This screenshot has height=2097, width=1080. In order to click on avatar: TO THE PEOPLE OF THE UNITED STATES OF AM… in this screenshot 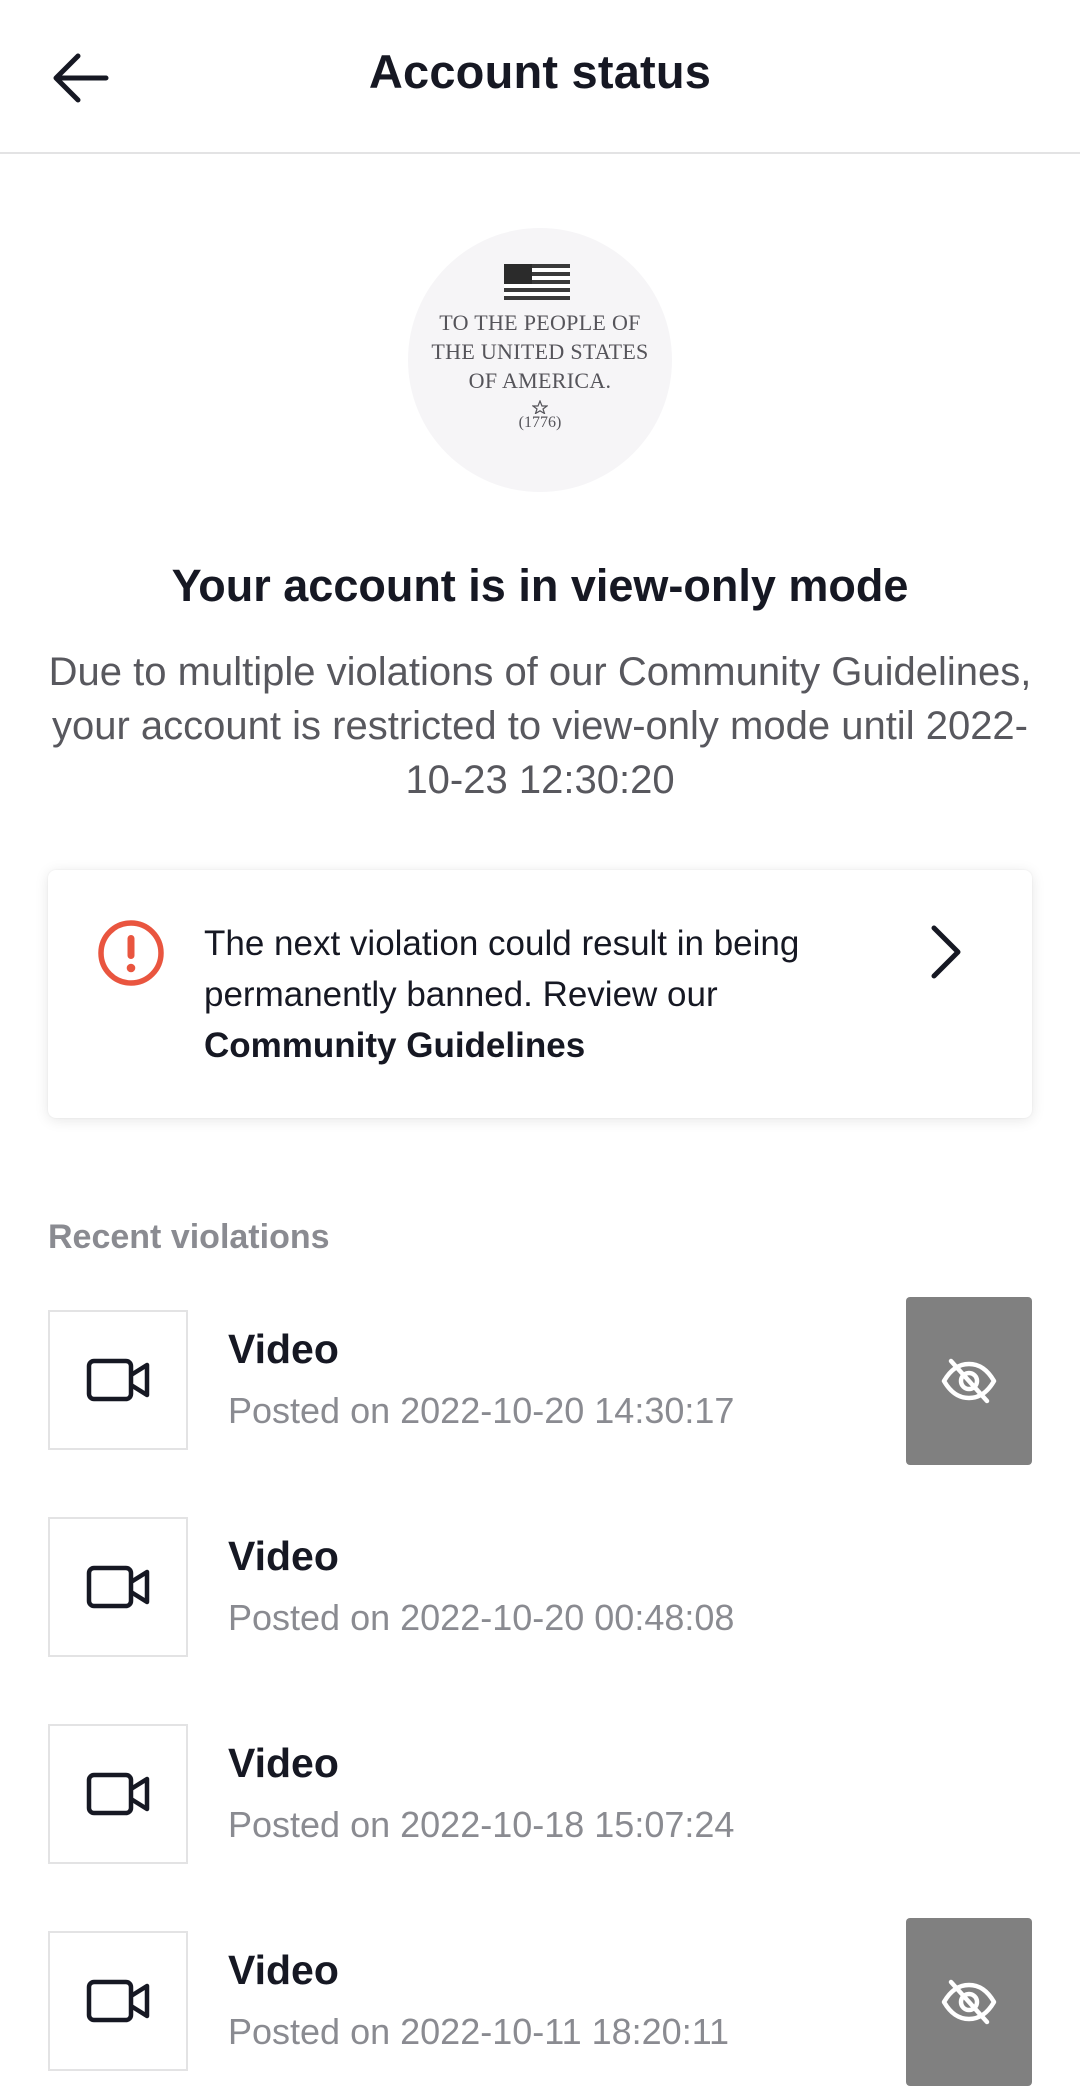, I will do `click(540, 360)`.